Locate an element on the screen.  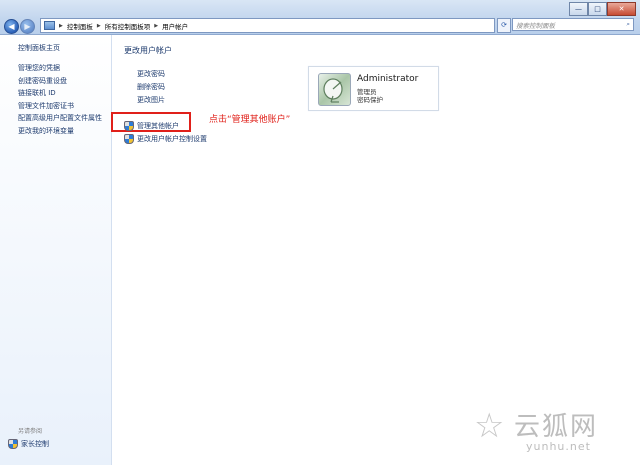
watermark: ☆ 云狐网 yunhu.net is located at coordinates (554, 432).